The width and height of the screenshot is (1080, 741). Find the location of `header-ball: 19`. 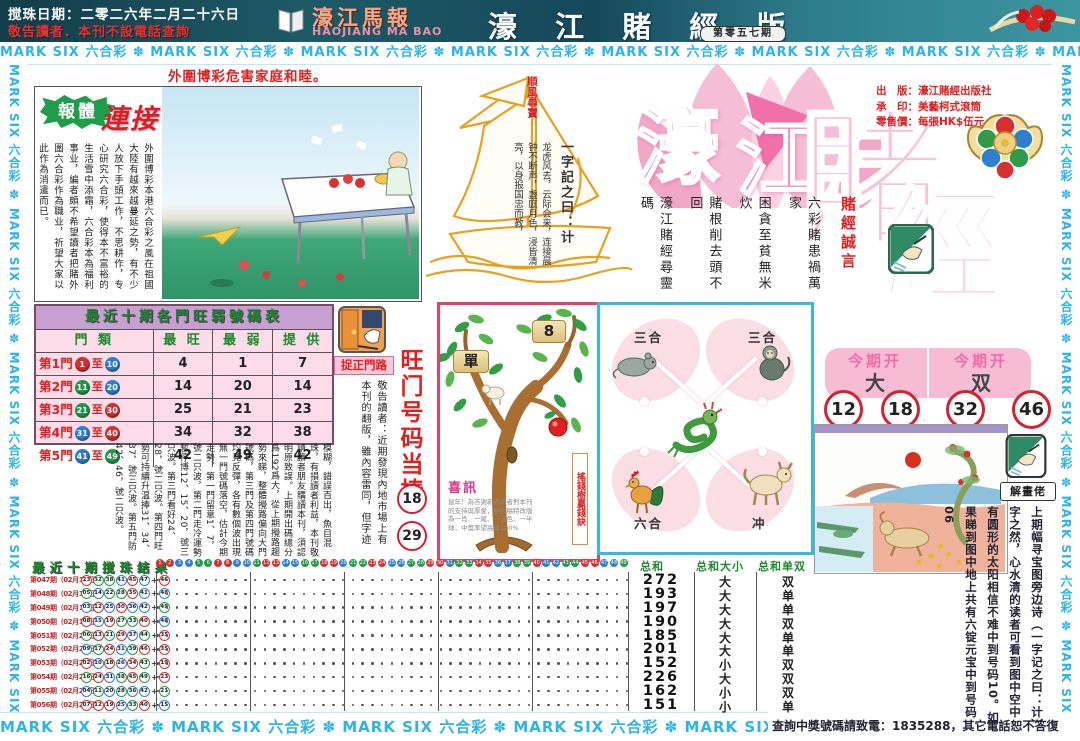

header-ball: 19 is located at coordinates (333, 563).